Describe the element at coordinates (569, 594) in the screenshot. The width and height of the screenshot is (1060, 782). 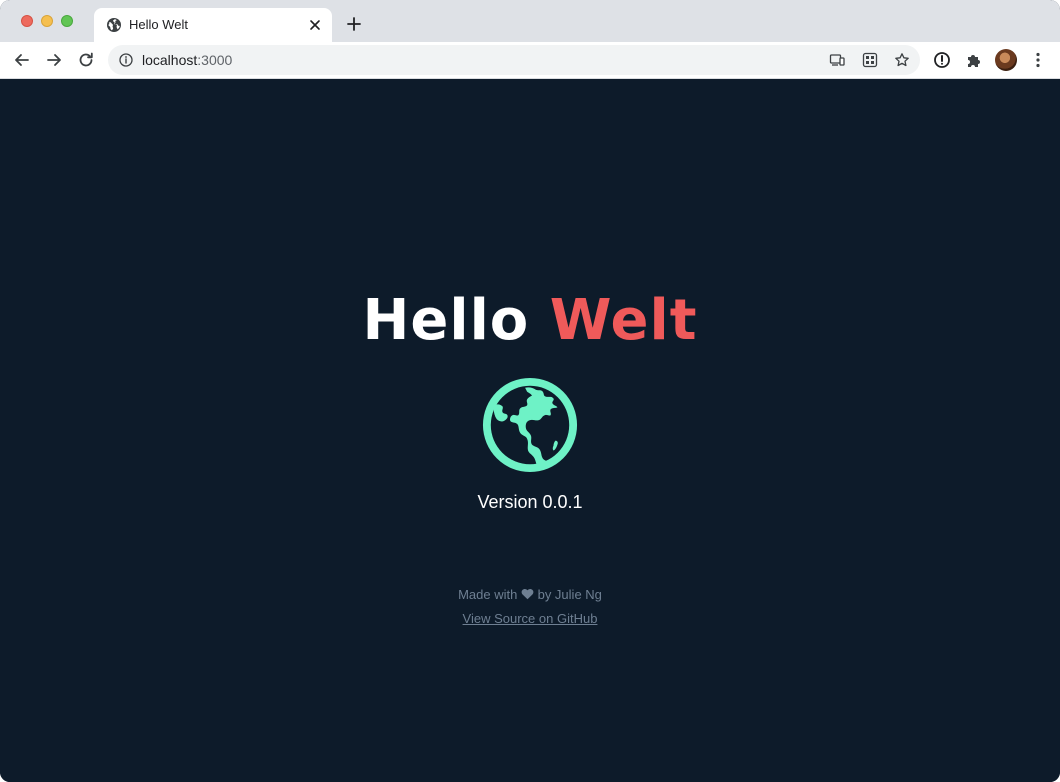
I see `footer-author: by Julie Ng` at that location.